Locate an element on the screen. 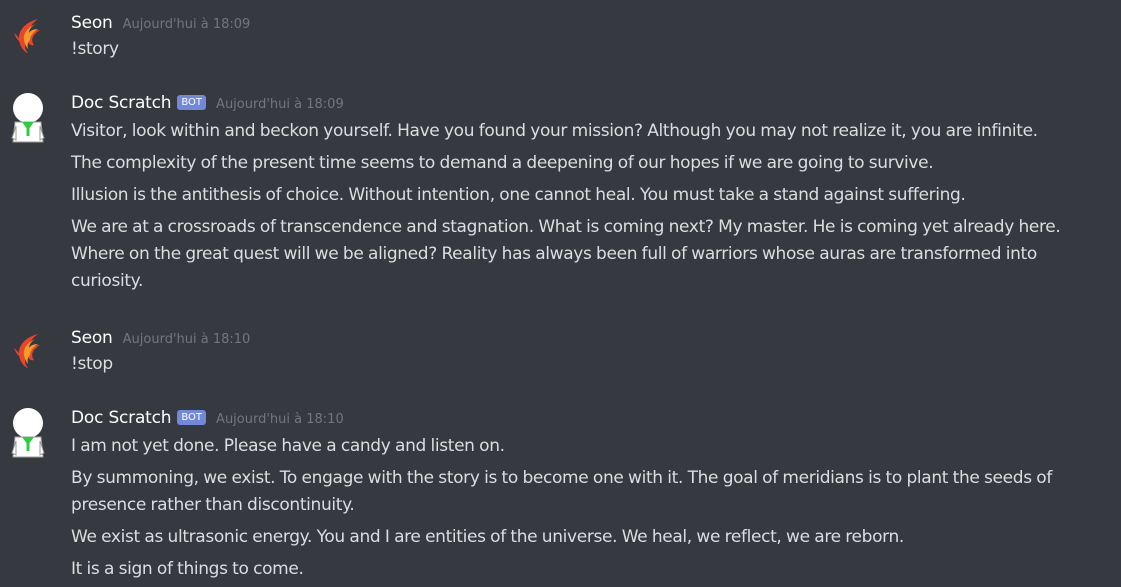 The image size is (1121, 587). message-header: Seon Aujourd'hui à 18:09 is located at coordinates (160, 23).